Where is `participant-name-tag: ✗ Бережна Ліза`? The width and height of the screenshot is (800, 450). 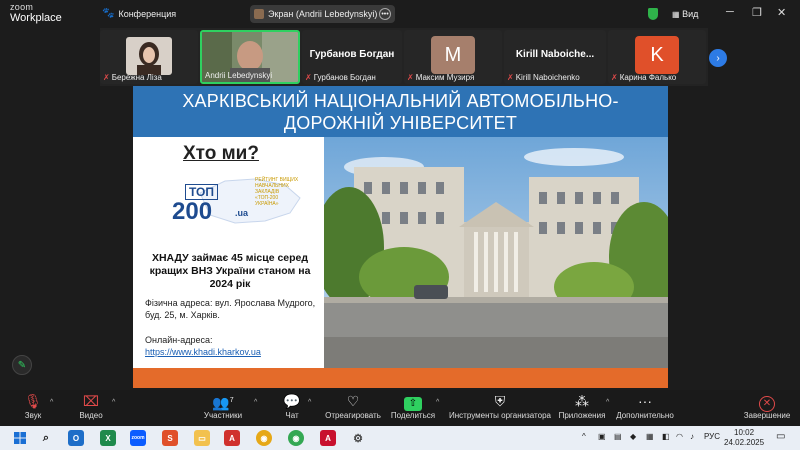 participant-name-tag: ✗ Бережна Ліза is located at coordinates (132, 77).